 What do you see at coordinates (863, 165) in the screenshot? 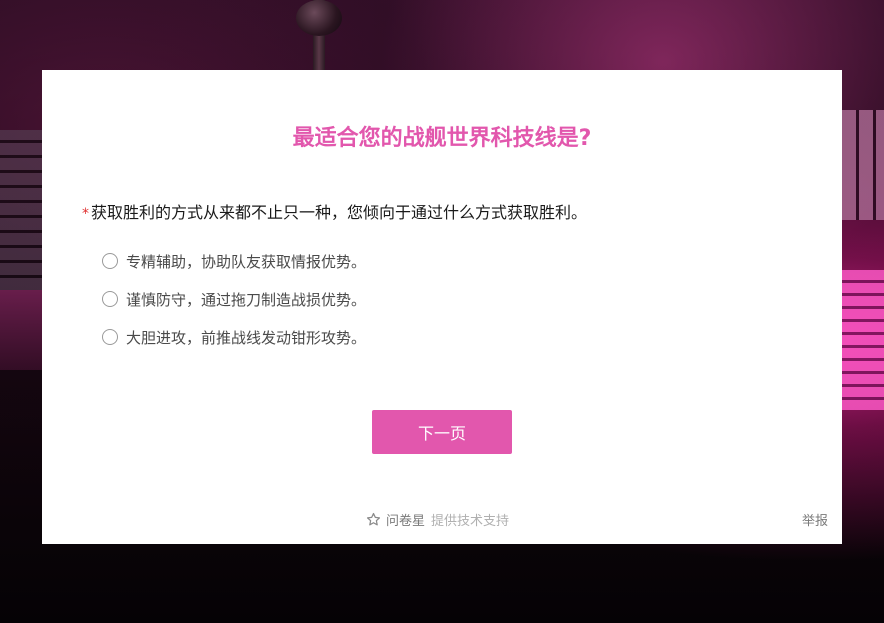
I see `keyboard-keys-decoration` at bounding box center [863, 165].